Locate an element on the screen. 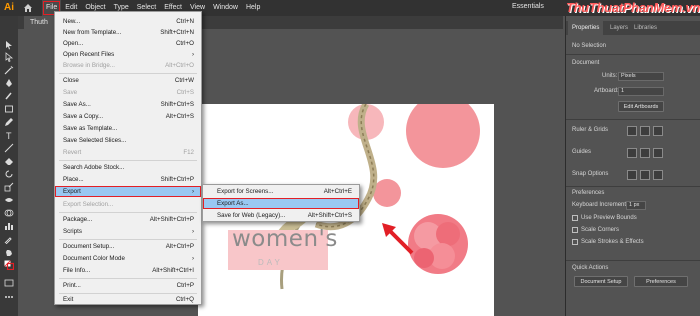 This screenshot has width=700, height=316. tab-properties: Properties is located at coordinates (586, 28).